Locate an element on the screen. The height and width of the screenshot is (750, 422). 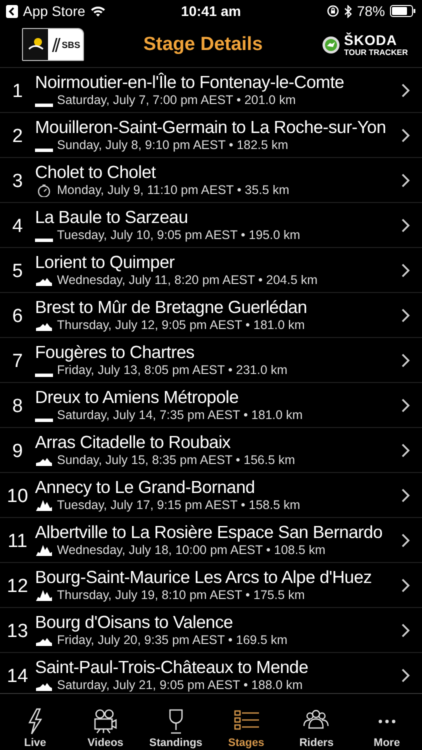
stage-details: Sunday, July 15, 8:35 pm AEST • 156.5 km is located at coordinates (176, 460).